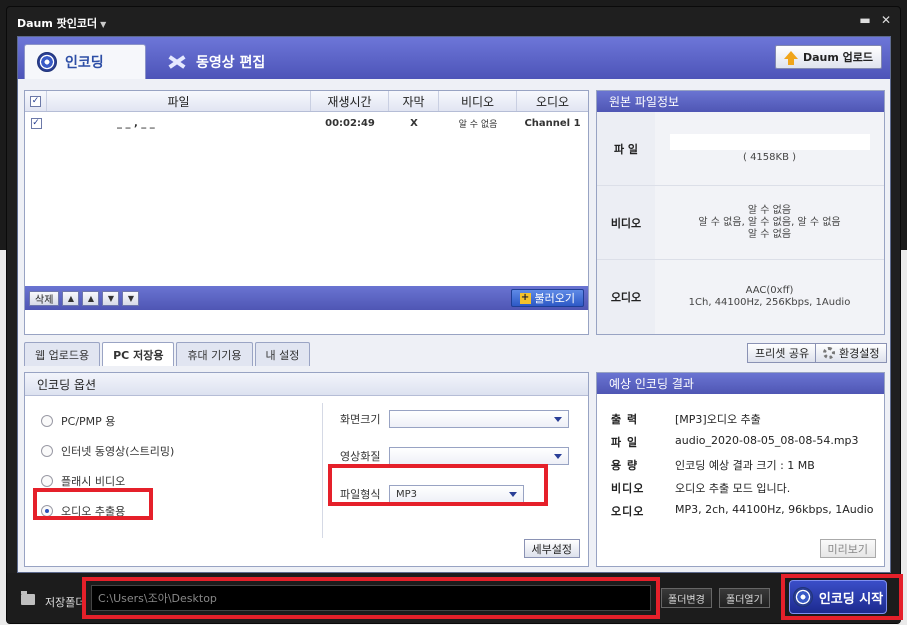 This screenshot has height=625, width=907. I want to click on info-line: 알 수 없음, 알 수 없음, 알 수 없음, so click(769, 222).